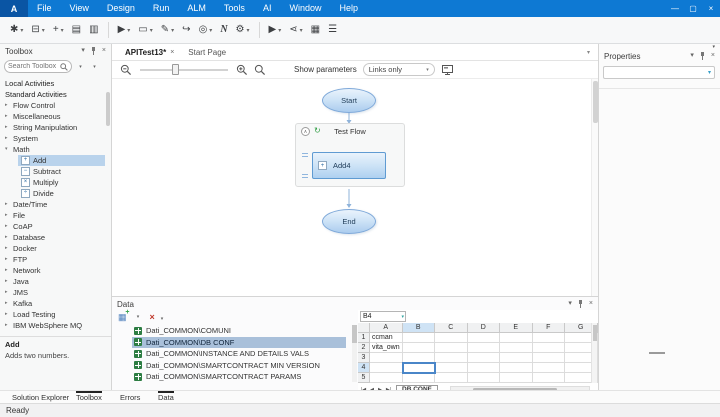 The height and width of the screenshot is (417, 720). What do you see at coordinates (659, 72) in the screenshot?
I see `properties-selector: ▾` at bounding box center [659, 72].